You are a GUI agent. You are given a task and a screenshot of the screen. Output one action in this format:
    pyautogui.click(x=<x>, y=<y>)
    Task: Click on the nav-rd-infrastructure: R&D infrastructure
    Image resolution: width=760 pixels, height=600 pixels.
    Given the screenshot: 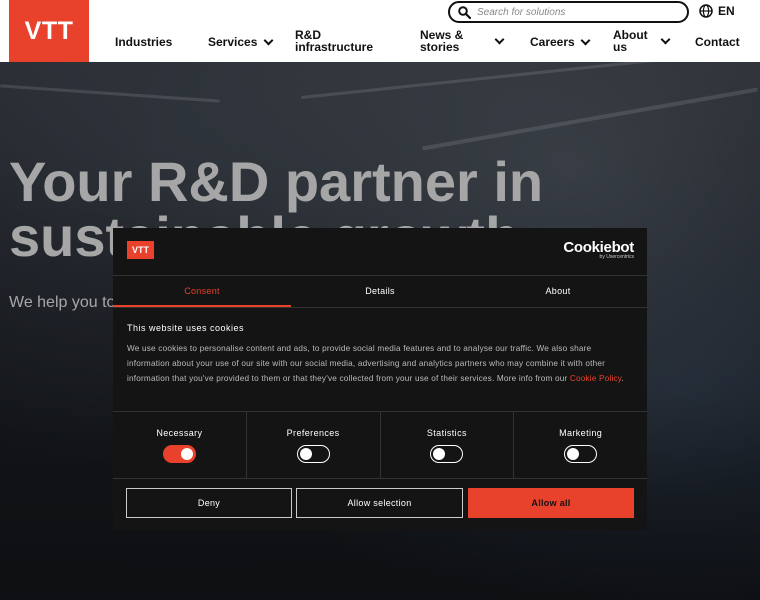 What is the action you would take?
    pyautogui.click(x=334, y=41)
    